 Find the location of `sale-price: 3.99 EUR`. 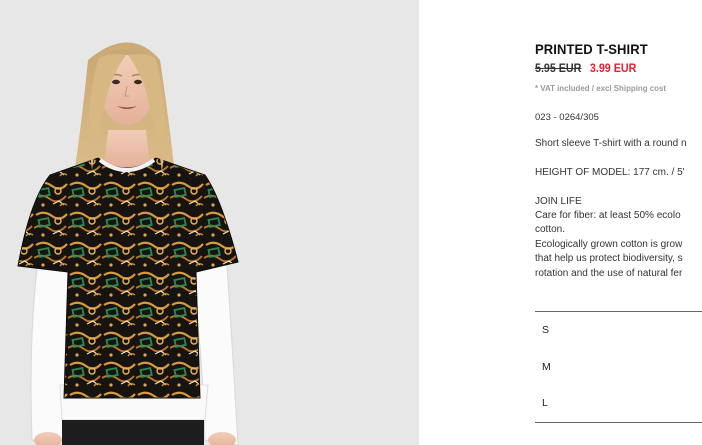

sale-price: 3.99 EUR is located at coordinates (613, 69).